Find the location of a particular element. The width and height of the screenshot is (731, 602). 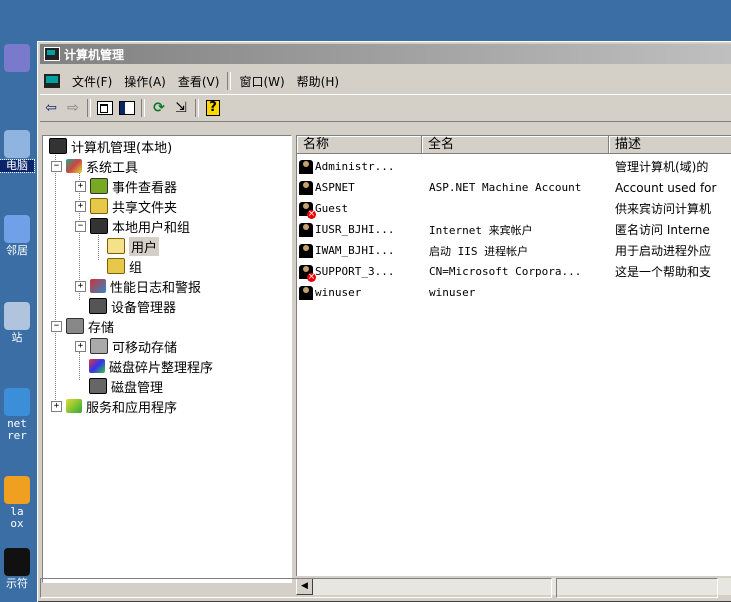

user-fullname: ASP.NET Machine Account is located at coordinates (505, 187).